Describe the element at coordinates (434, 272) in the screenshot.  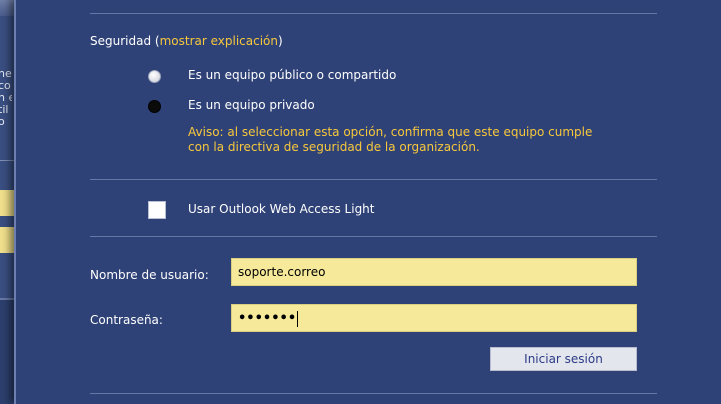
I see `username-input: soporte.correo` at that location.